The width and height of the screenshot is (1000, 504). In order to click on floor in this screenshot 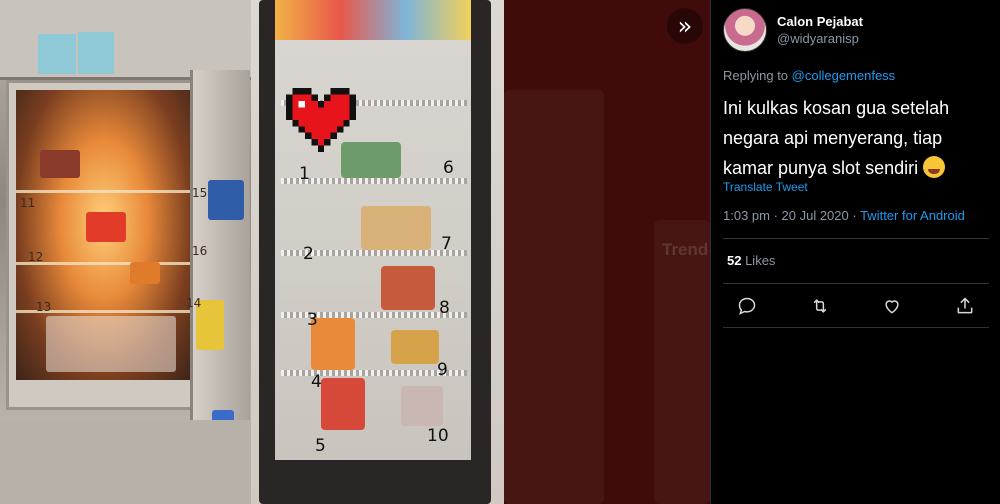, I will do `click(125, 462)`.